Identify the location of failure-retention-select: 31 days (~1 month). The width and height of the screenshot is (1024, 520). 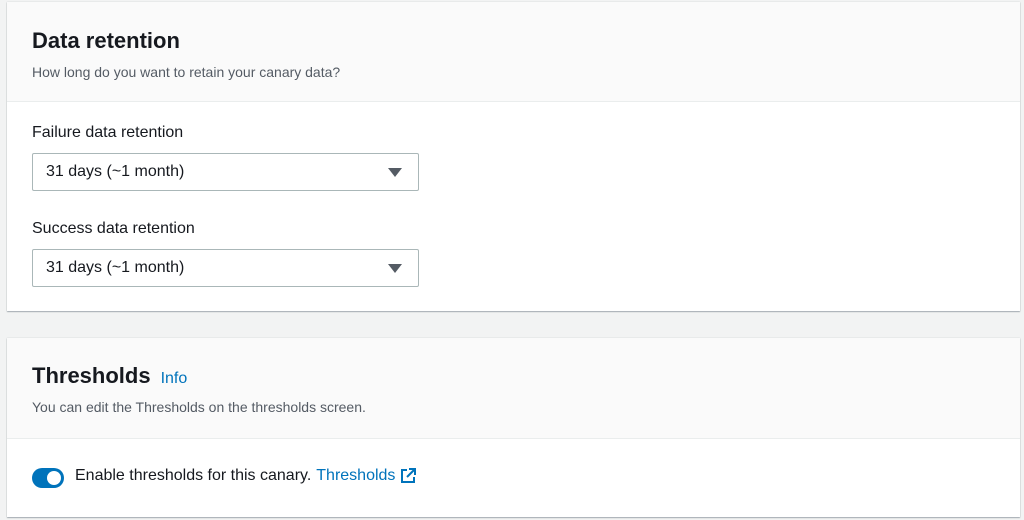
(225, 172).